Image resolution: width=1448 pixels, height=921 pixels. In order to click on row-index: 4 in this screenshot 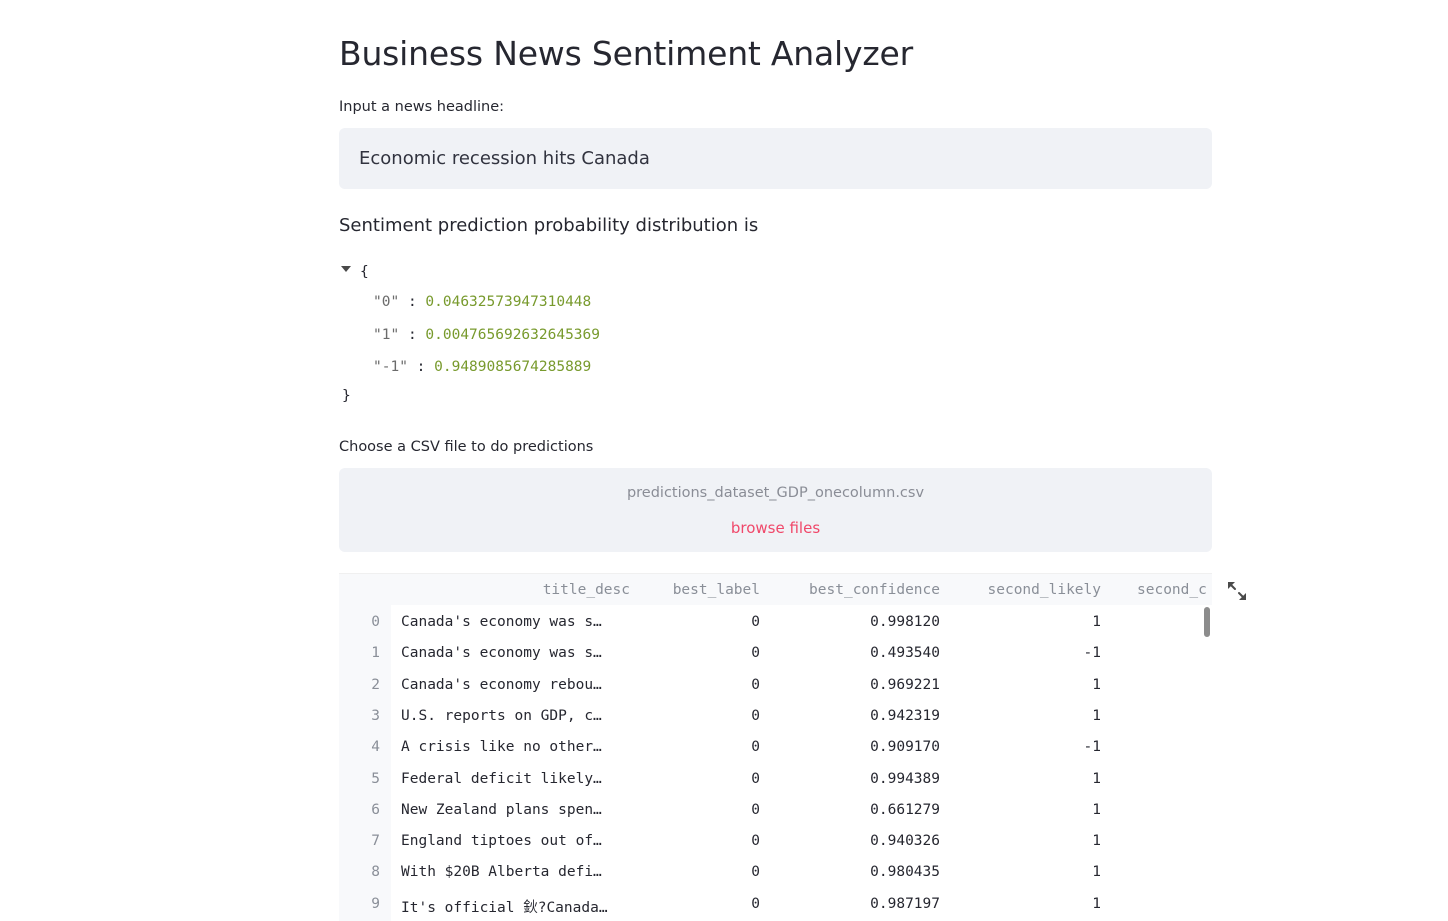, I will do `click(375, 747)`.